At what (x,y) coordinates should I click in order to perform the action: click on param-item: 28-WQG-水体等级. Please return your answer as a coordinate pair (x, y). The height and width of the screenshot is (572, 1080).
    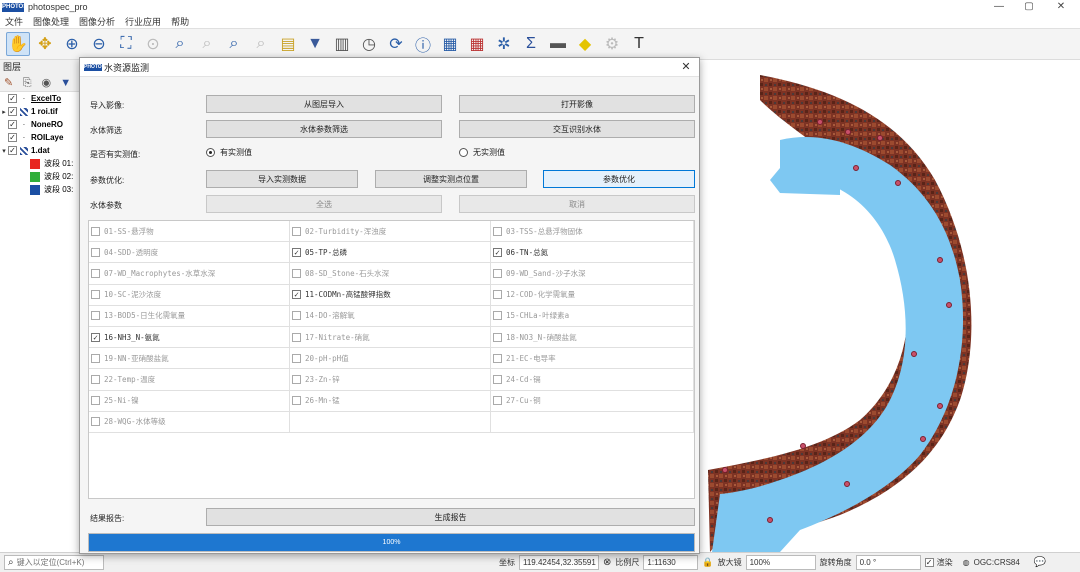
    Looking at the image, I should click on (189, 422).